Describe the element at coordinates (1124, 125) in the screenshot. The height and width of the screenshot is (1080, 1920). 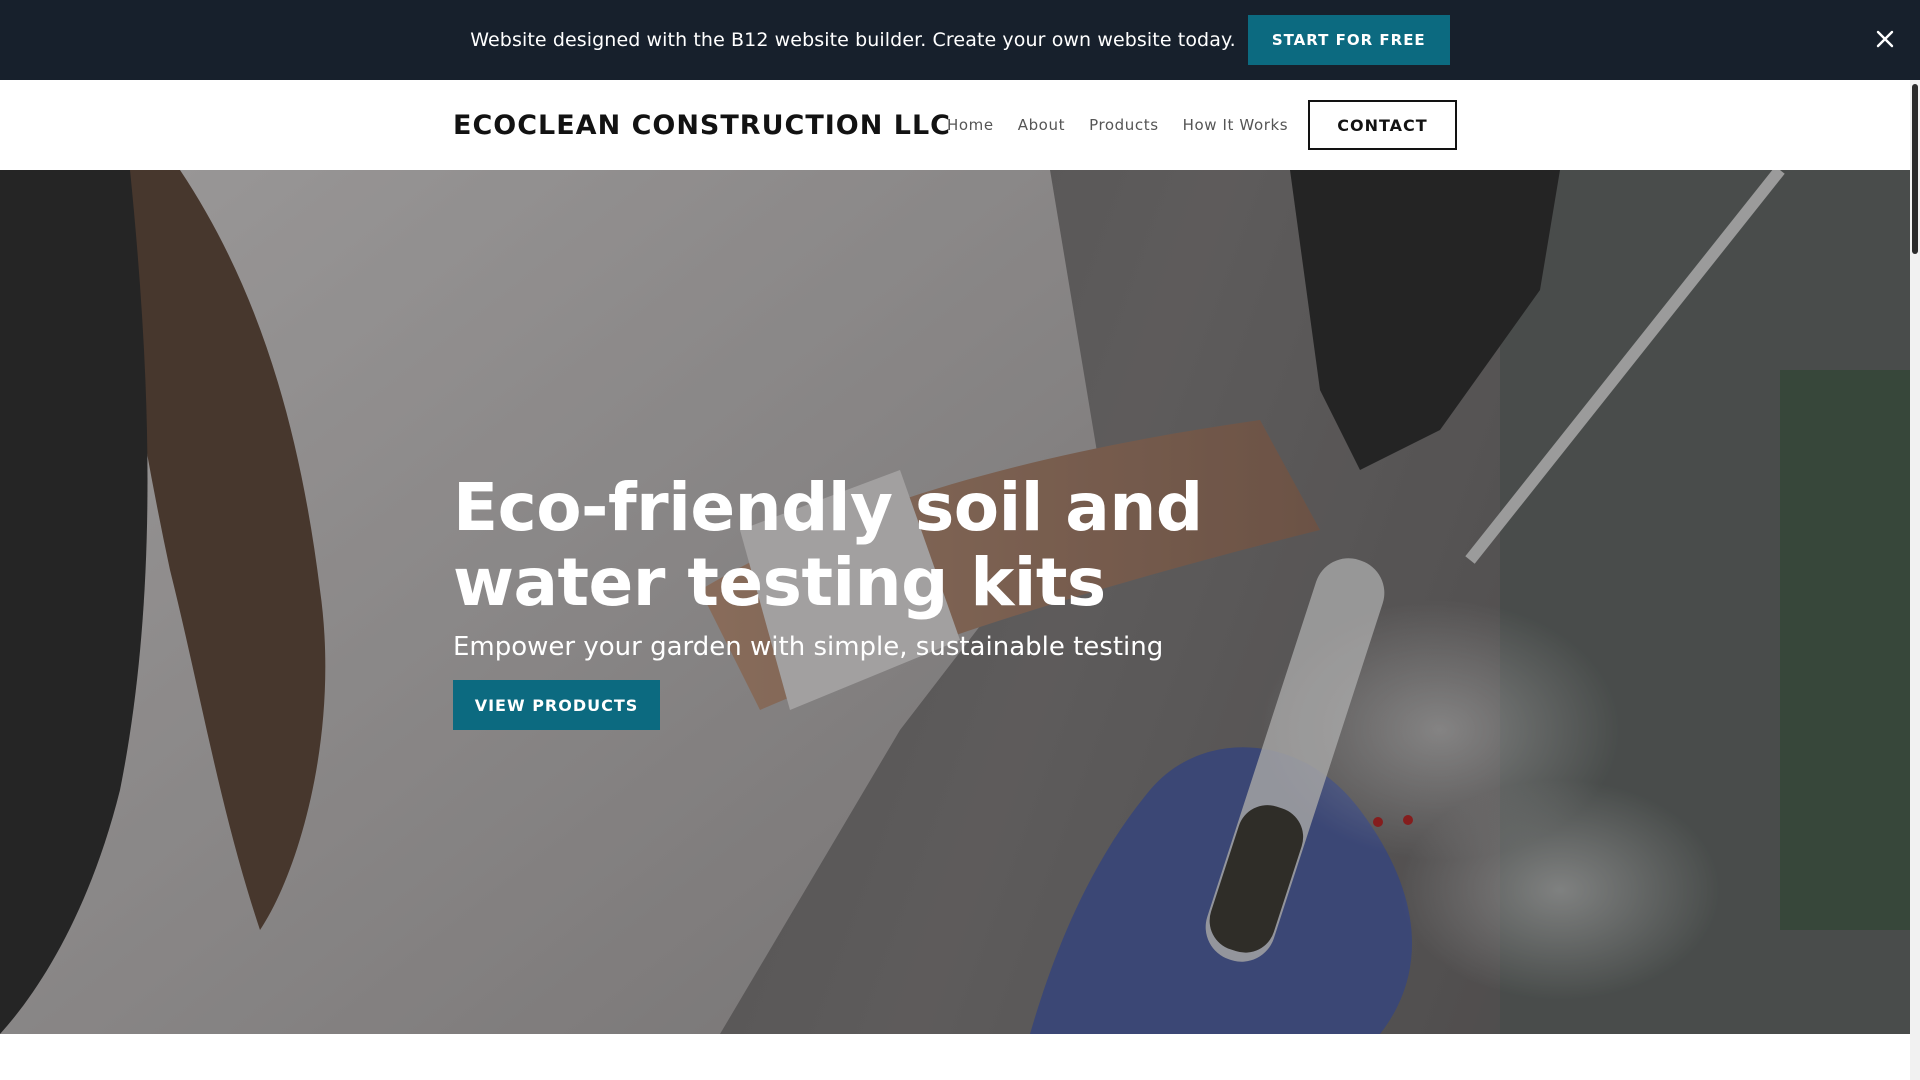
I see `nav-link-products: Products` at that location.